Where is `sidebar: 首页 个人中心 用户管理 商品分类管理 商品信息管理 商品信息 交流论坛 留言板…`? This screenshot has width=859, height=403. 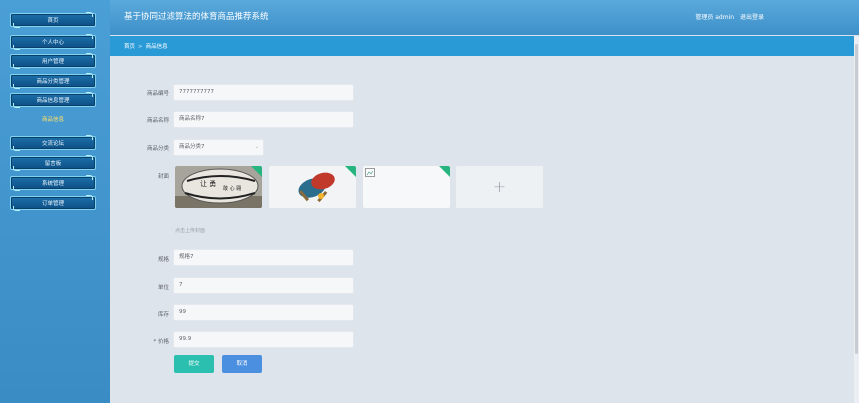 sidebar: 首页 个人中心 用户管理 商品分类管理 商品信息管理 商品信息 交流论坛 留言板… is located at coordinates (55, 201).